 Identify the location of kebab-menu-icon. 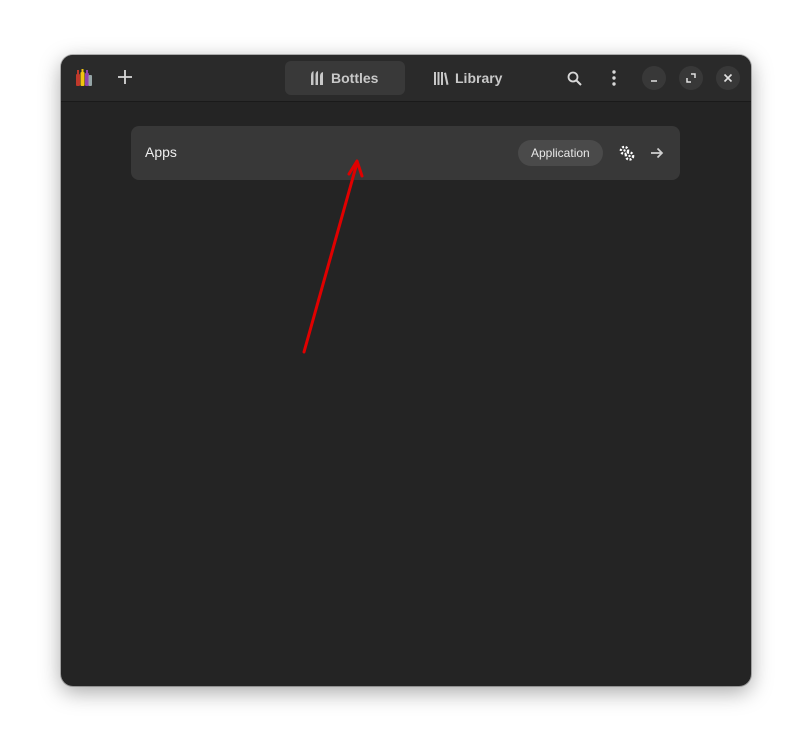
(614, 78).